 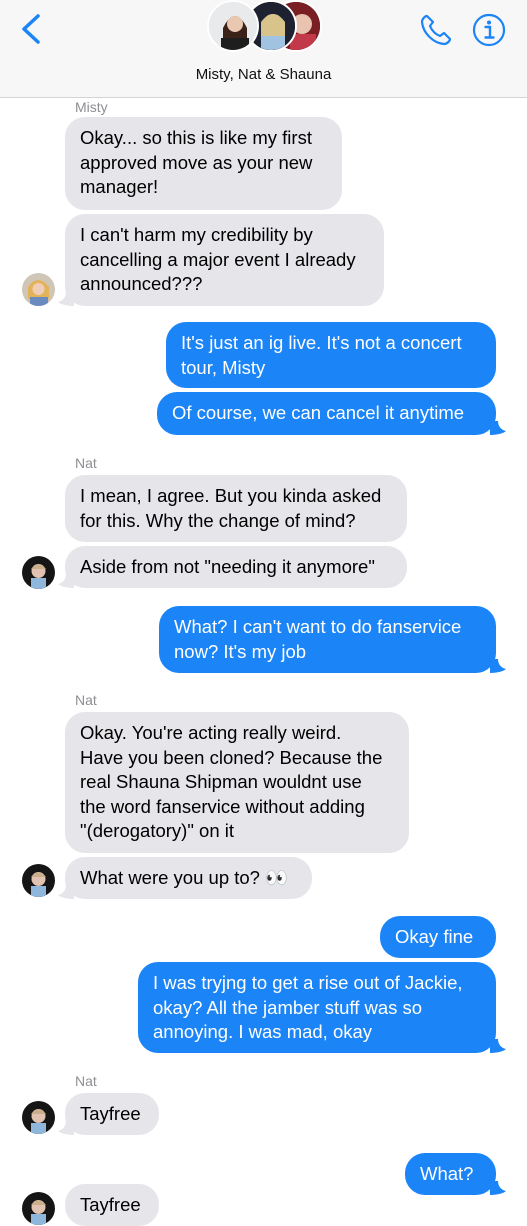 I want to click on conversation-header: Misty, Nat & Shauna, so click(x=263, y=49).